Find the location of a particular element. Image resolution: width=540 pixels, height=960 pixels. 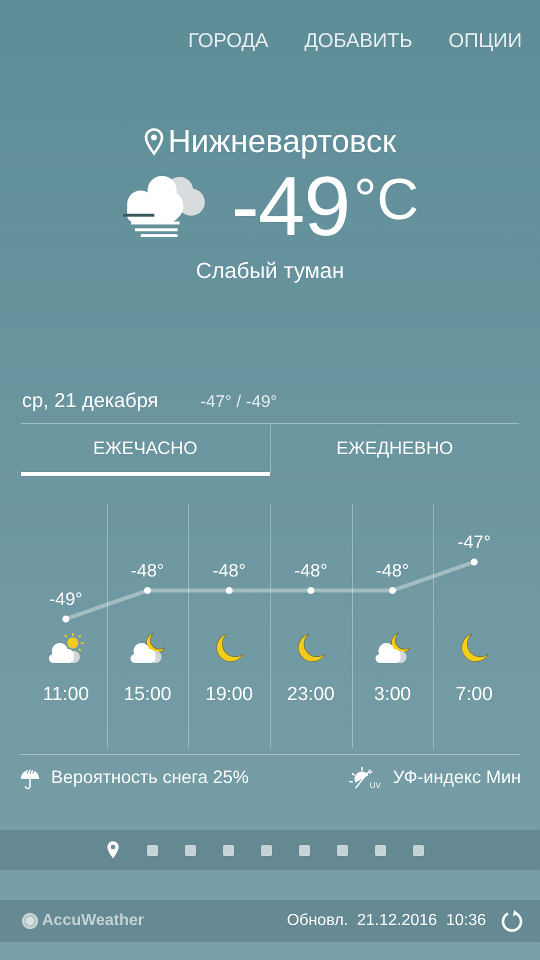

location-page-indicator is located at coordinates (113, 850).